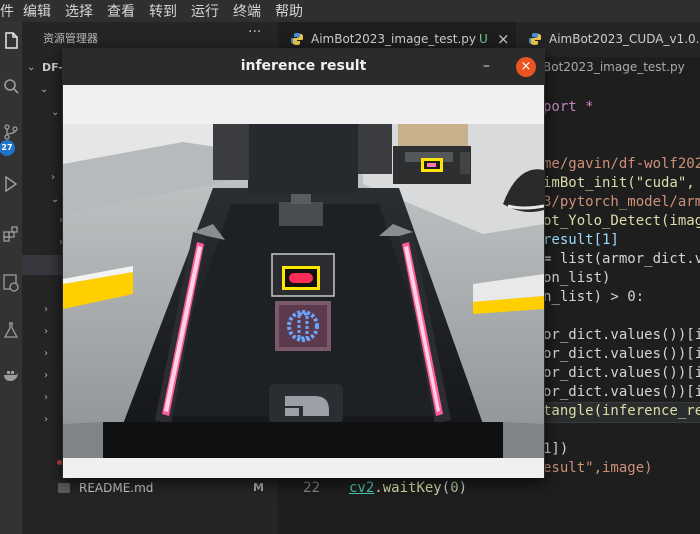  What do you see at coordinates (205, 11) in the screenshot?
I see `menu-run: 运行` at bounding box center [205, 11].